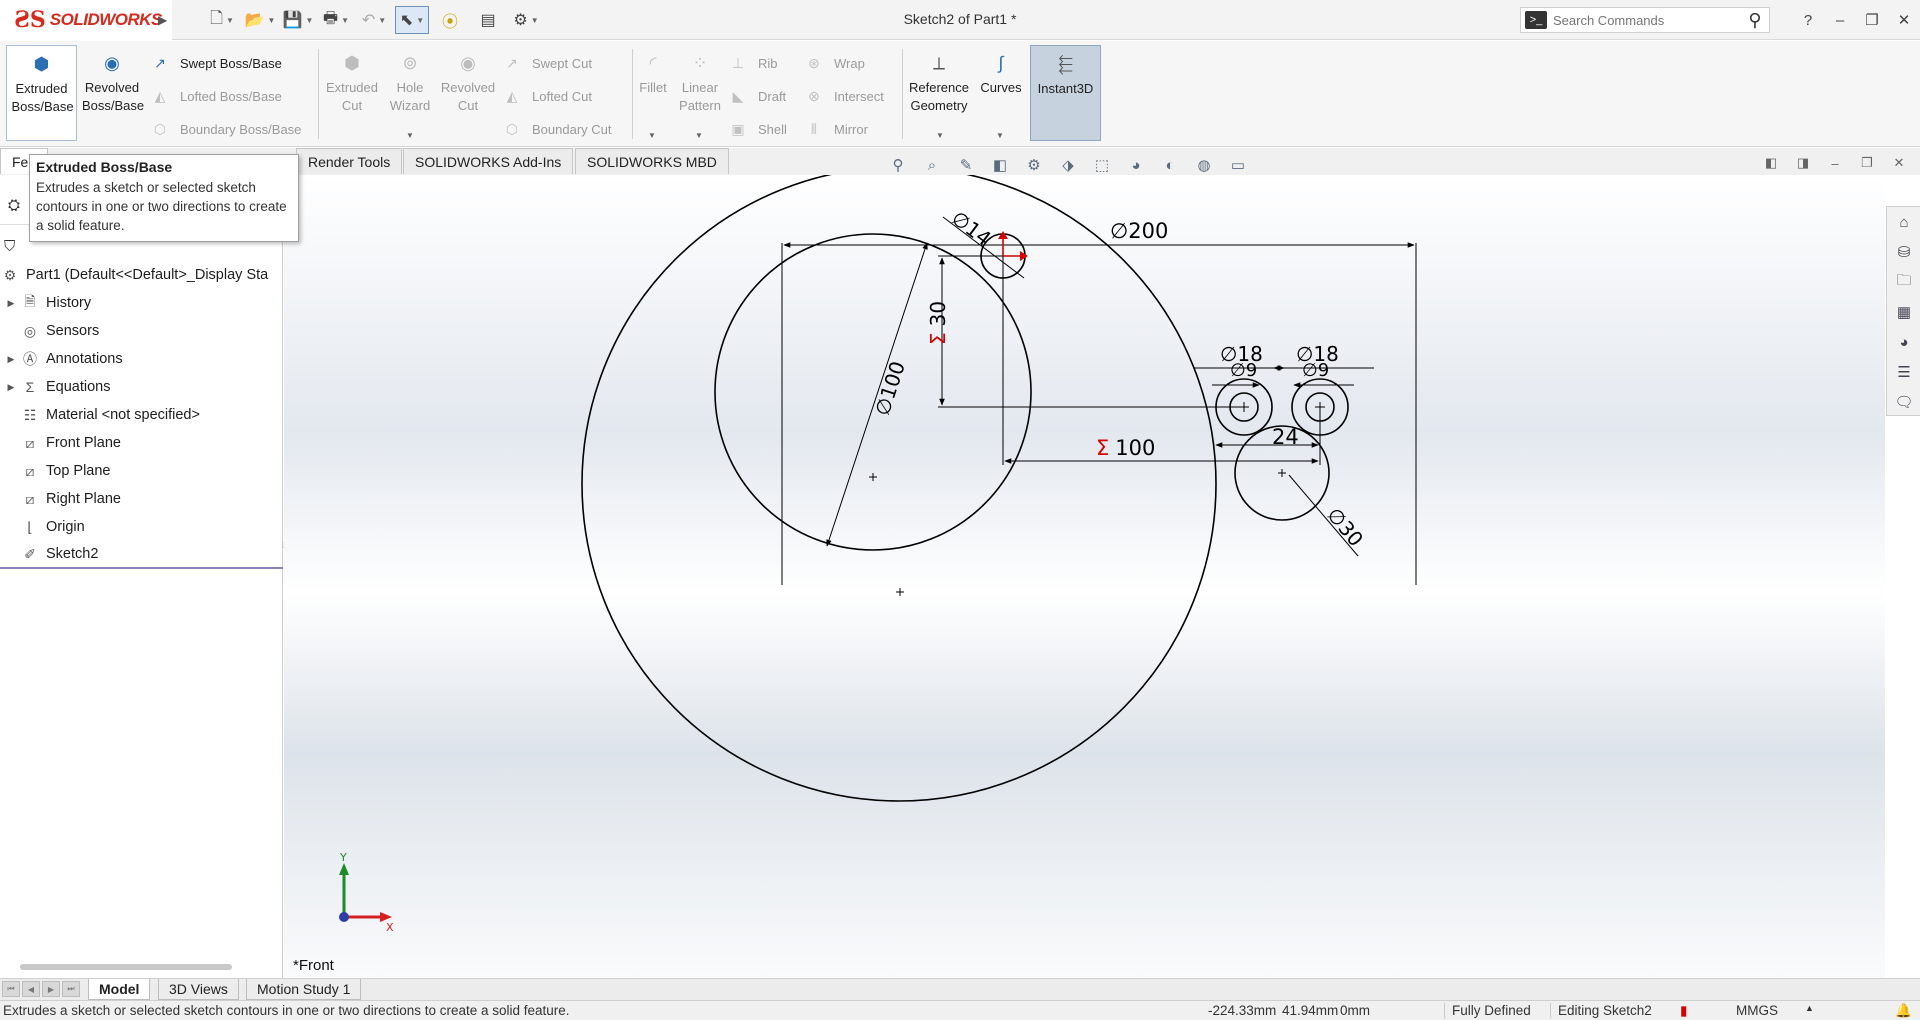 Image resolution: width=1920 pixels, height=1020 pixels. I want to click on home-icon: ⌂, so click(1903, 222).